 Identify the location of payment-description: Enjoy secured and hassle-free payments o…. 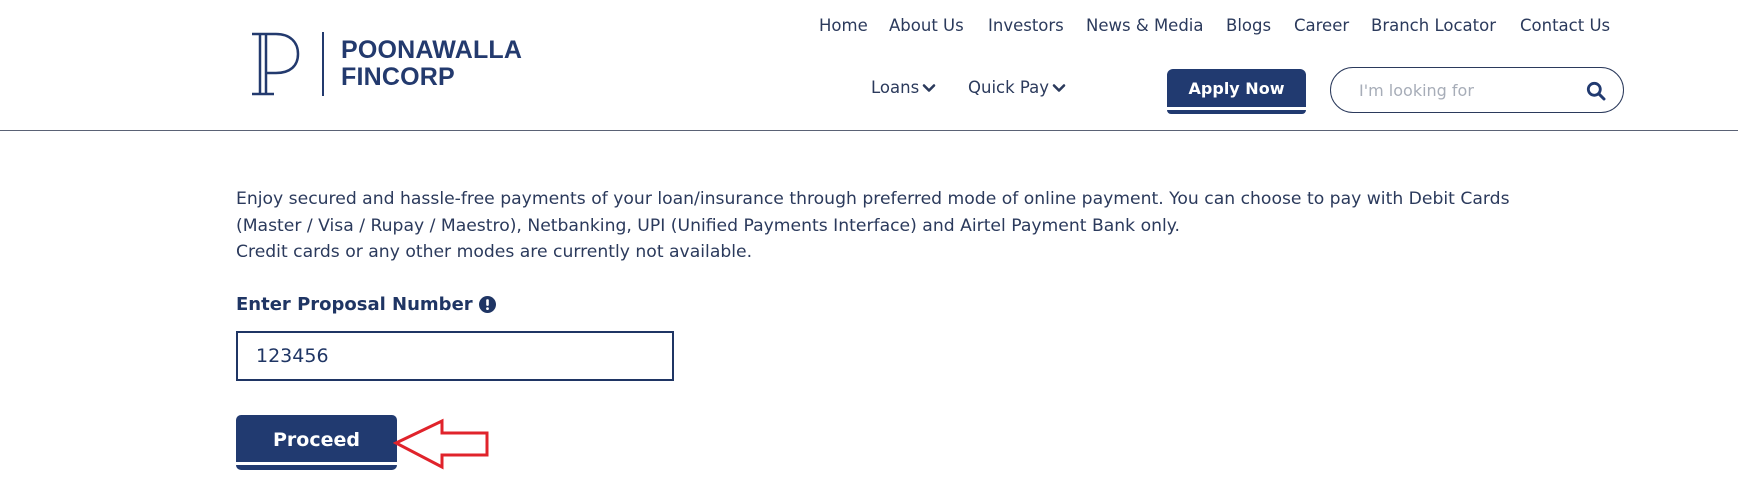
(901, 226).